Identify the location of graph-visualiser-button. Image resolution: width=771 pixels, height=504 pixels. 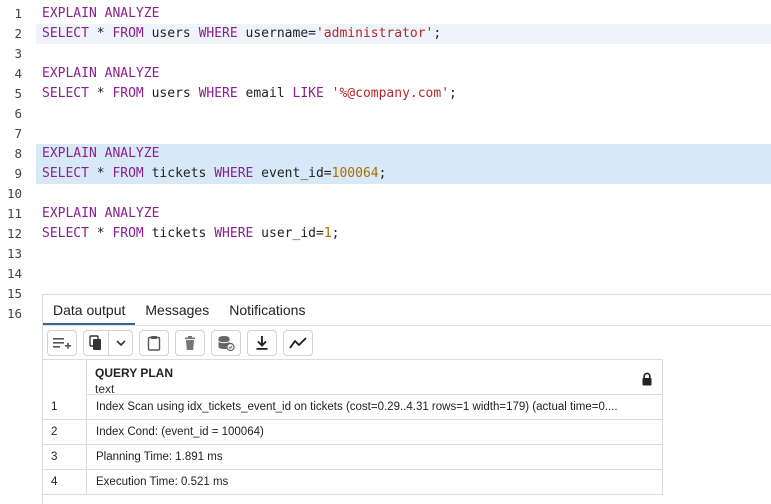
(298, 342).